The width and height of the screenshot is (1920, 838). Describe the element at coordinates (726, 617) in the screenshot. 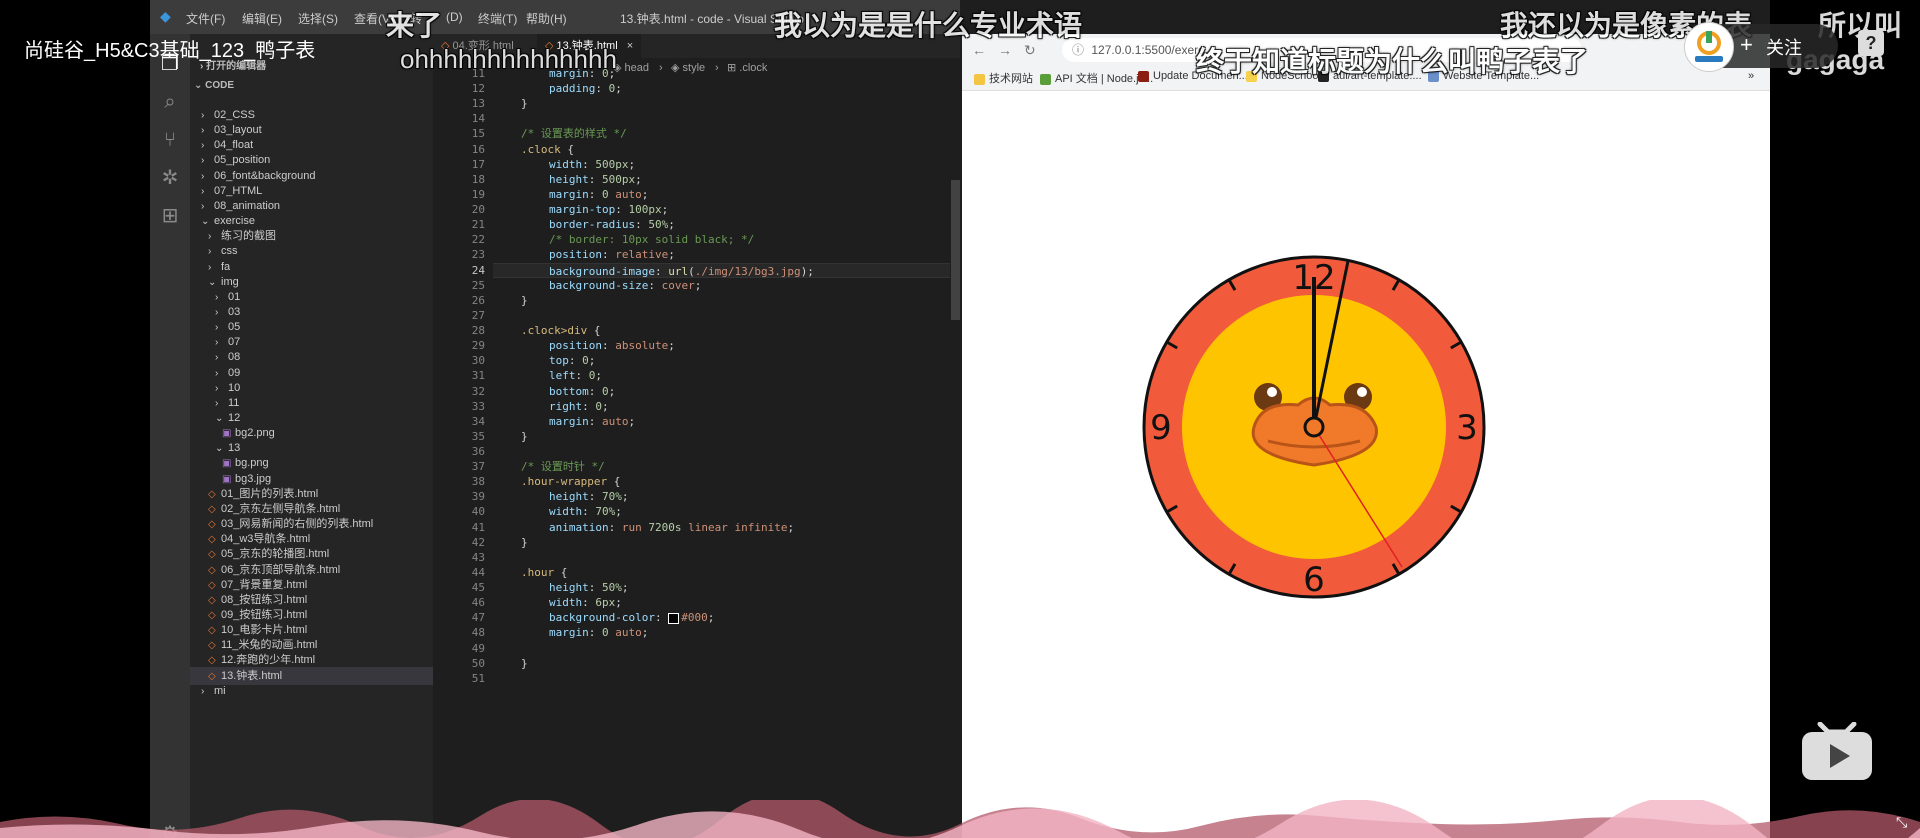

I see `code-line: background-color: #000;` at that location.